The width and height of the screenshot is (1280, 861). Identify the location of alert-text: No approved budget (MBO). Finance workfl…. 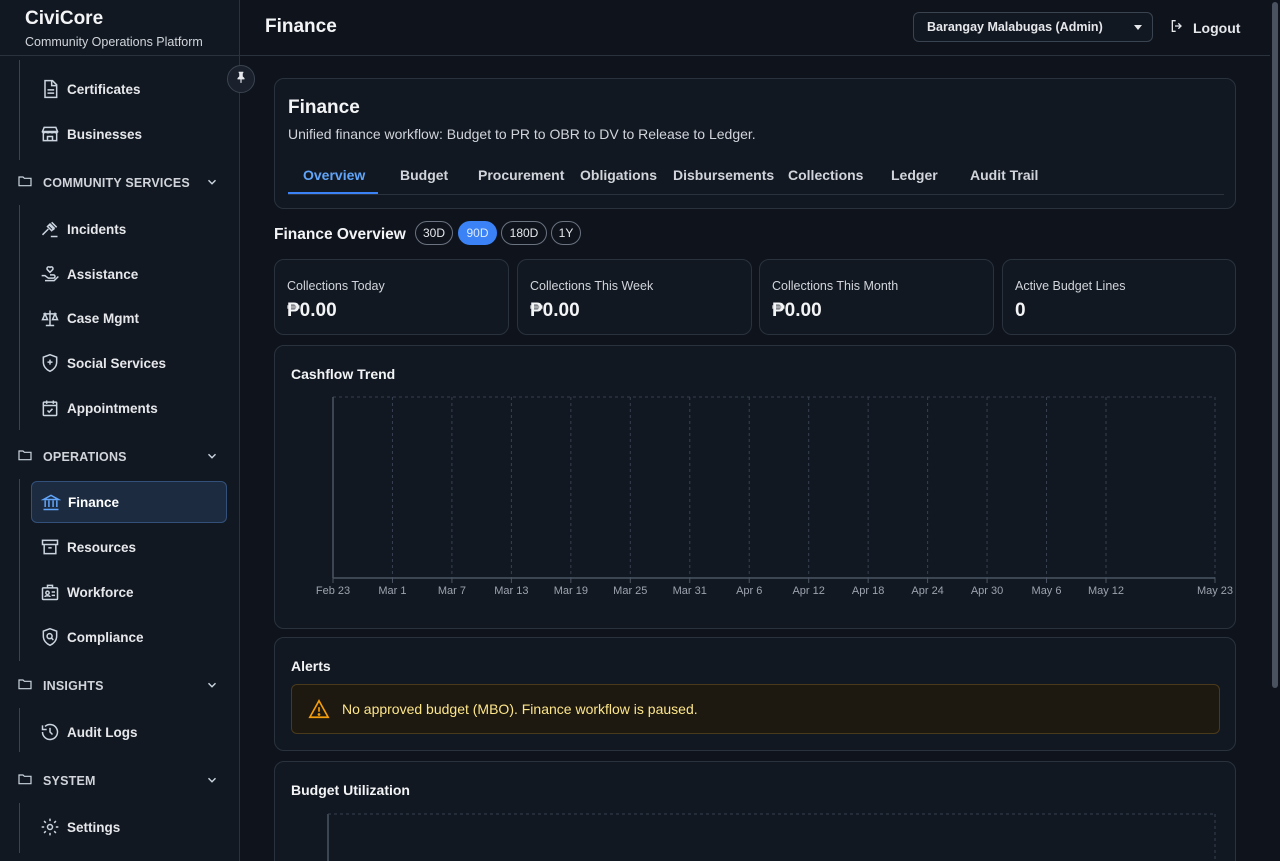
(520, 709).